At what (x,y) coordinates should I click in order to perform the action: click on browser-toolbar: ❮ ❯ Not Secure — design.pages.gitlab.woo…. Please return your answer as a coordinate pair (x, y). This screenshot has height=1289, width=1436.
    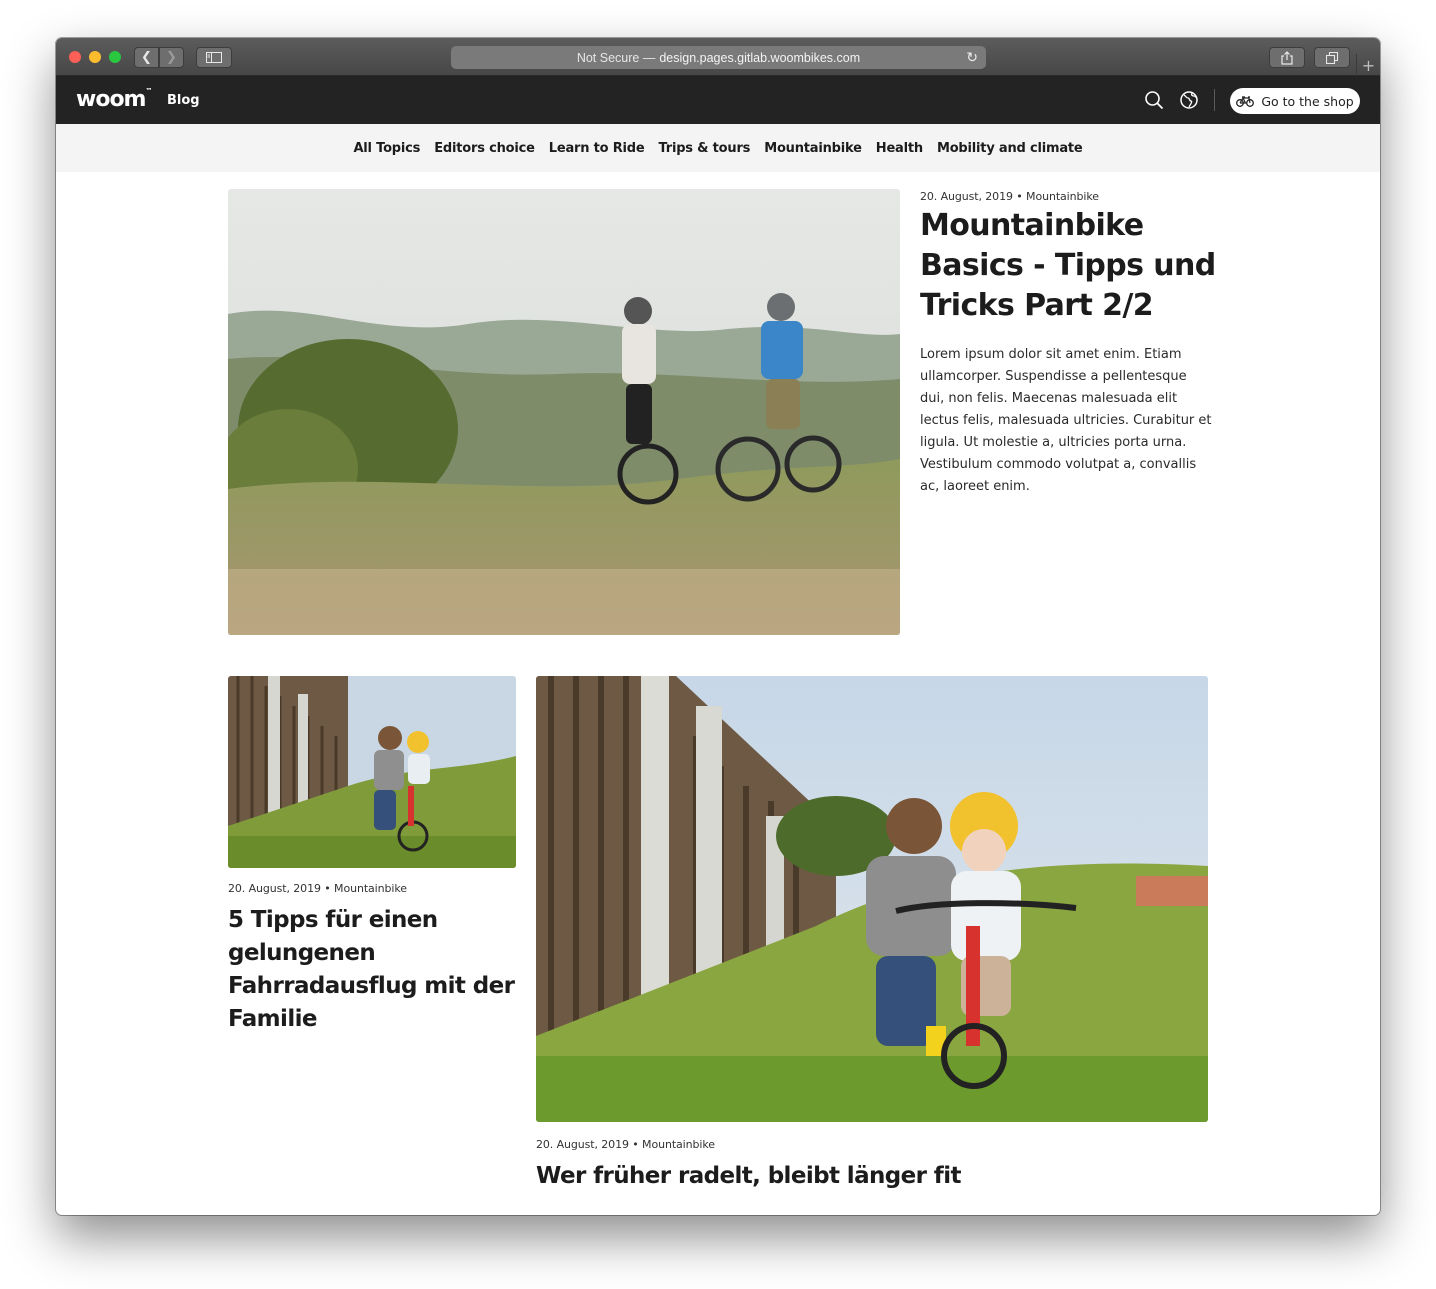
    Looking at the image, I should click on (718, 57).